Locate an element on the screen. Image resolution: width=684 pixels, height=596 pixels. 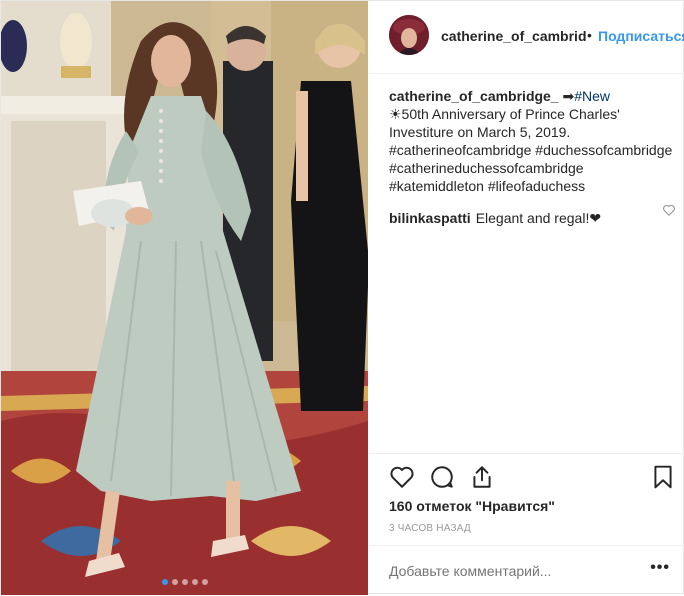
avatar is located at coordinates (409, 35).